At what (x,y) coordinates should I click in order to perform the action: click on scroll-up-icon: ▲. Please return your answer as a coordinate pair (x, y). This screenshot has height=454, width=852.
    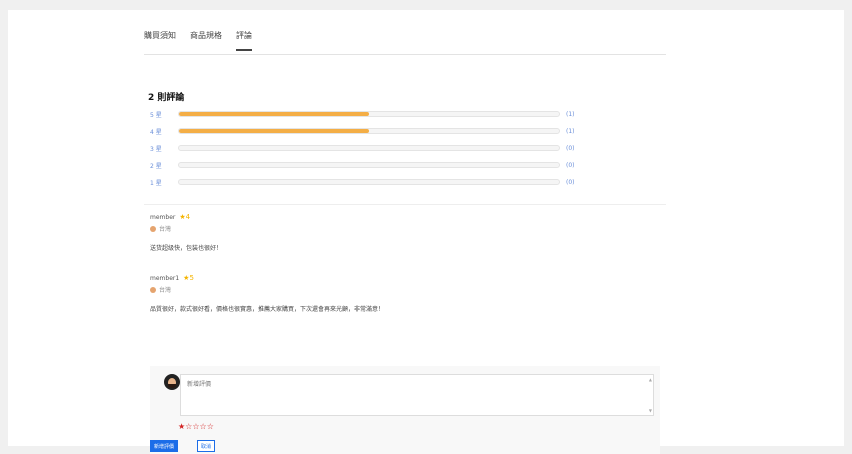
    Looking at the image, I should click on (650, 379).